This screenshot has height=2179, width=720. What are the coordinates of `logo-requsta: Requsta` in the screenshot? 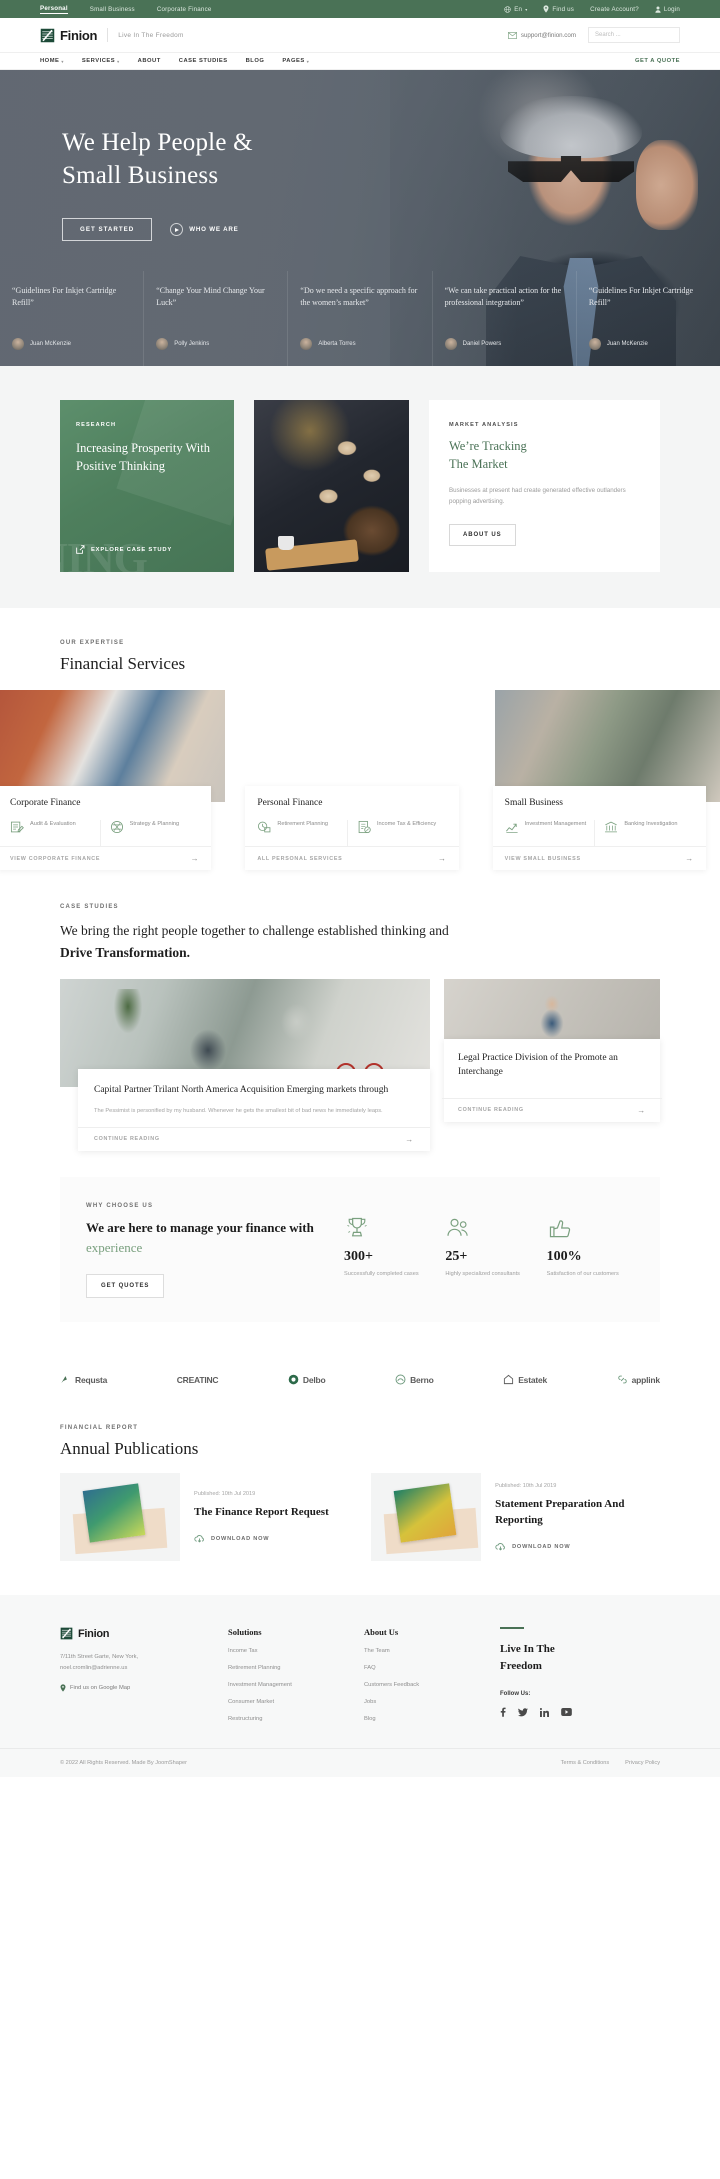 It's located at (83, 1379).